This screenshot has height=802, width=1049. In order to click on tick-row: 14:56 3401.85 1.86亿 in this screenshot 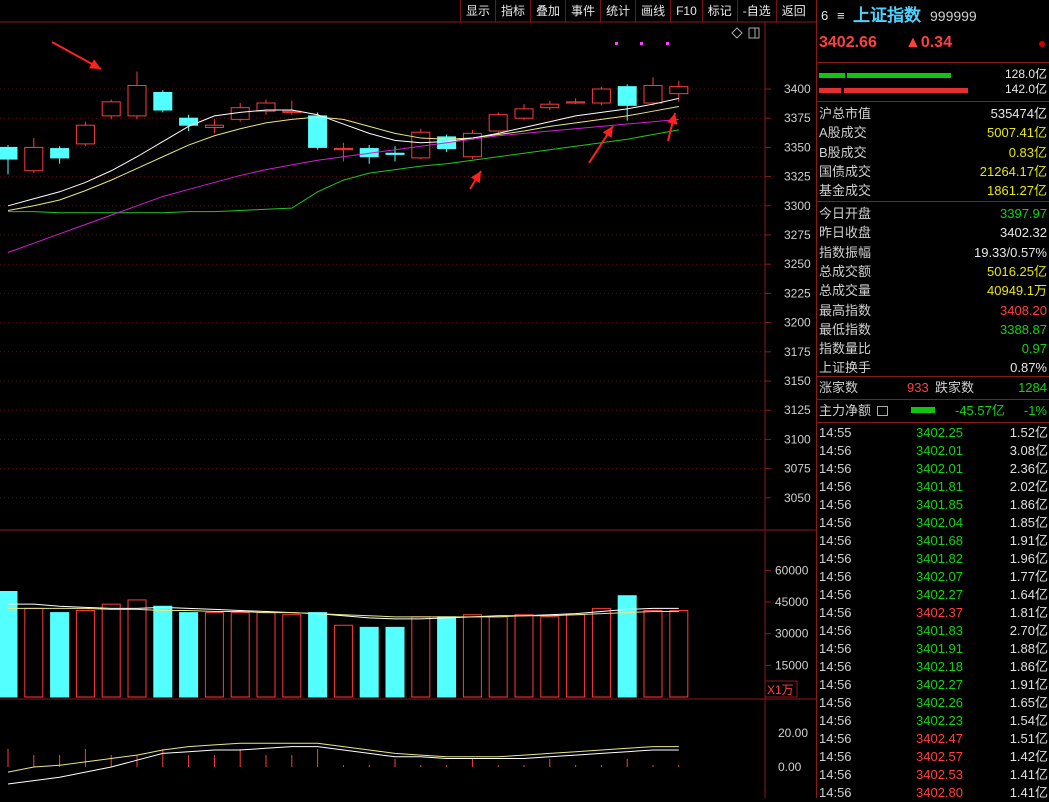, I will do `click(934, 505)`.